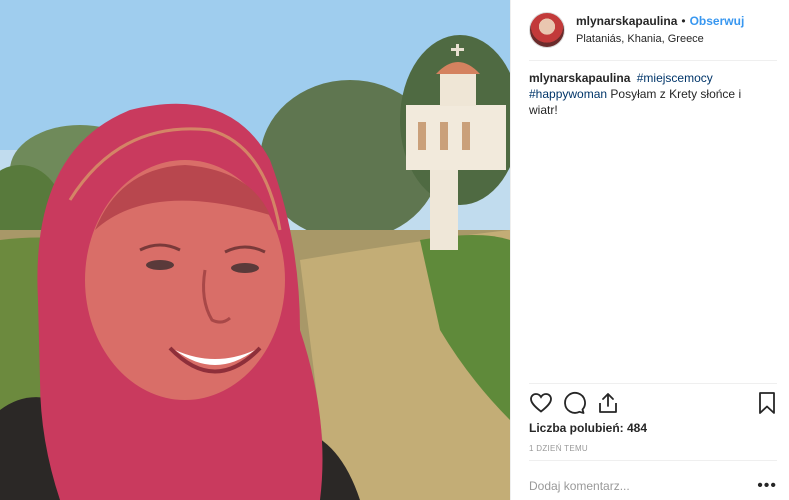 The width and height of the screenshot is (789, 500). Describe the element at coordinates (717, 21) in the screenshot. I see `follow-button: Obserwuj` at that location.